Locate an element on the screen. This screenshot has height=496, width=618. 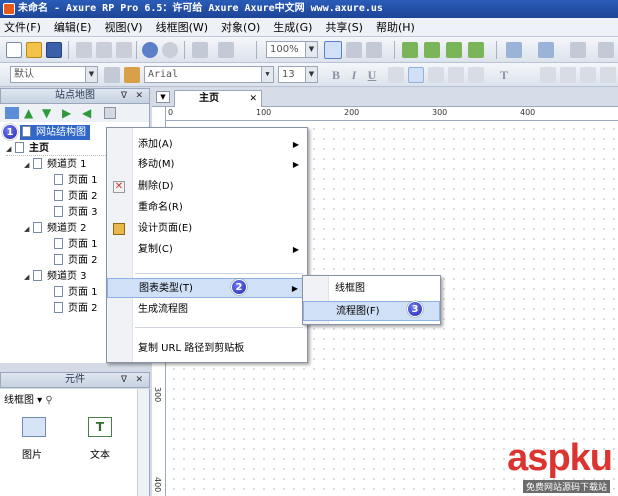
menu-item-generate-flowchart: 生成流程图 is located at coordinates (207, 310).